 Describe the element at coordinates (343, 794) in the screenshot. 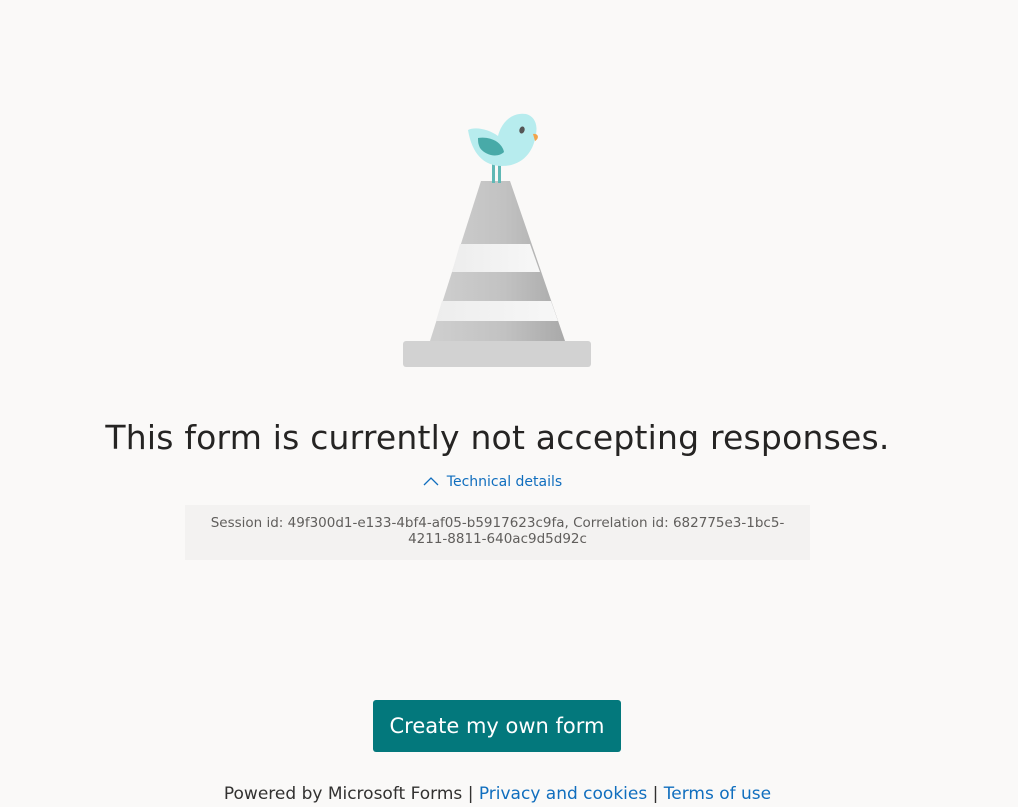

I see `powered-by-text: Powered by Microsoft Forms` at that location.